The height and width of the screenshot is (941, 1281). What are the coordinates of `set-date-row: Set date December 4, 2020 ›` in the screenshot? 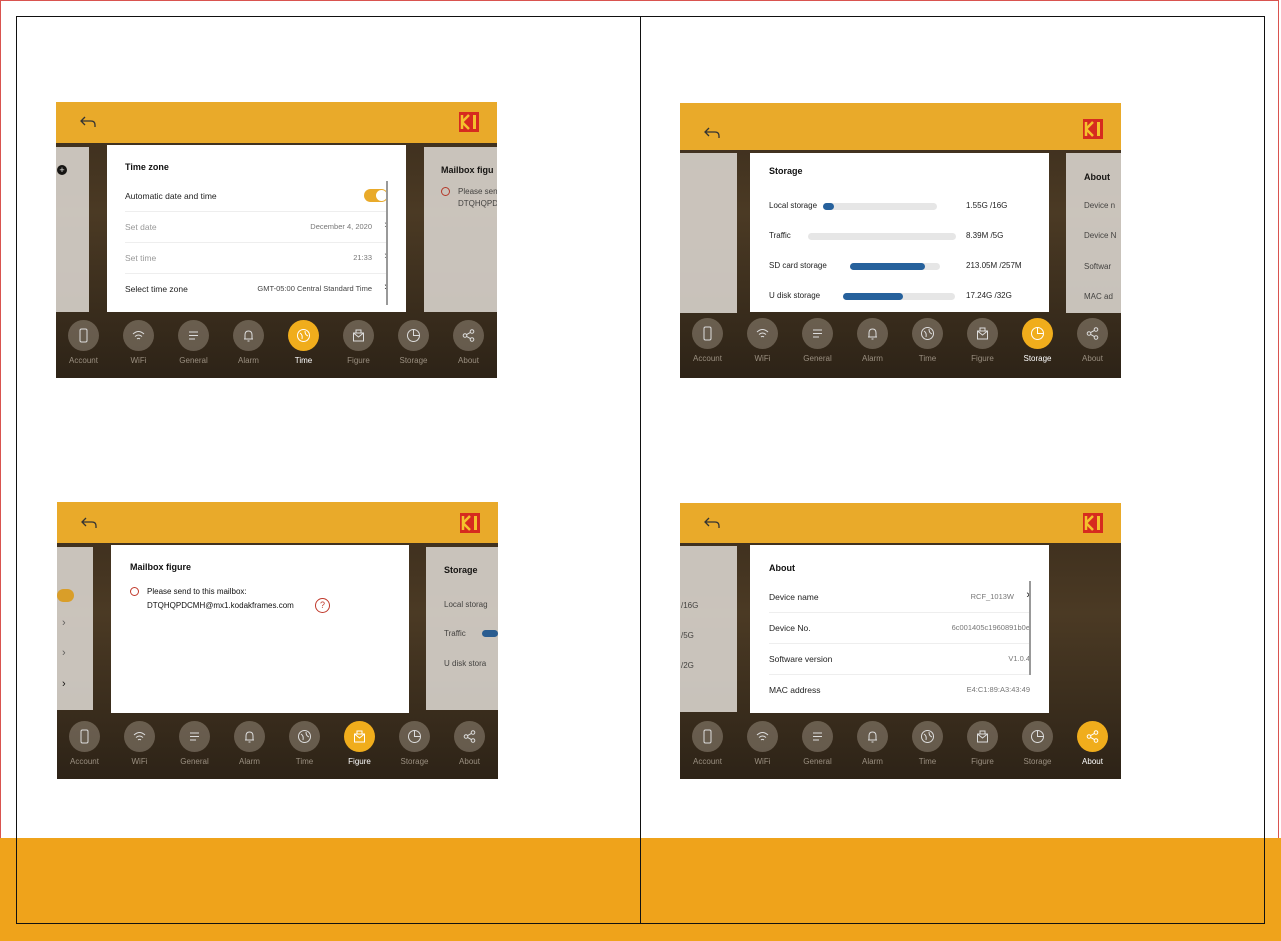 It's located at (256, 227).